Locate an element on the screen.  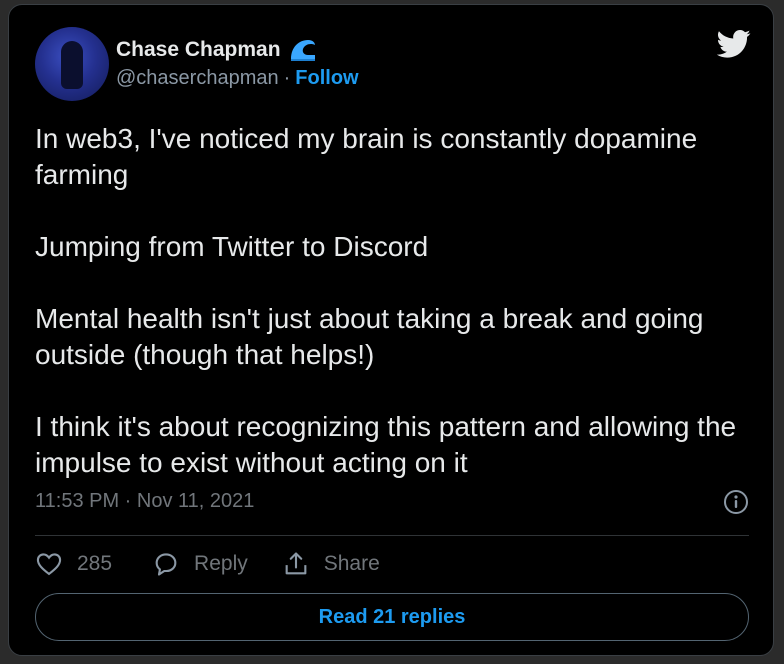
share-button: Share is located at coordinates (331, 564).